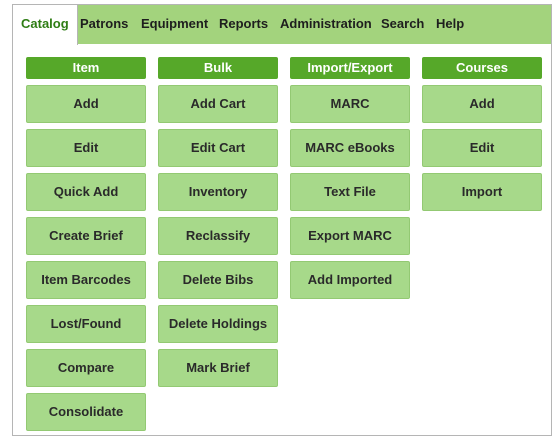 The image size is (556, 439). I want to click on column-header-import-export: Import/Export, so click(350, 68).